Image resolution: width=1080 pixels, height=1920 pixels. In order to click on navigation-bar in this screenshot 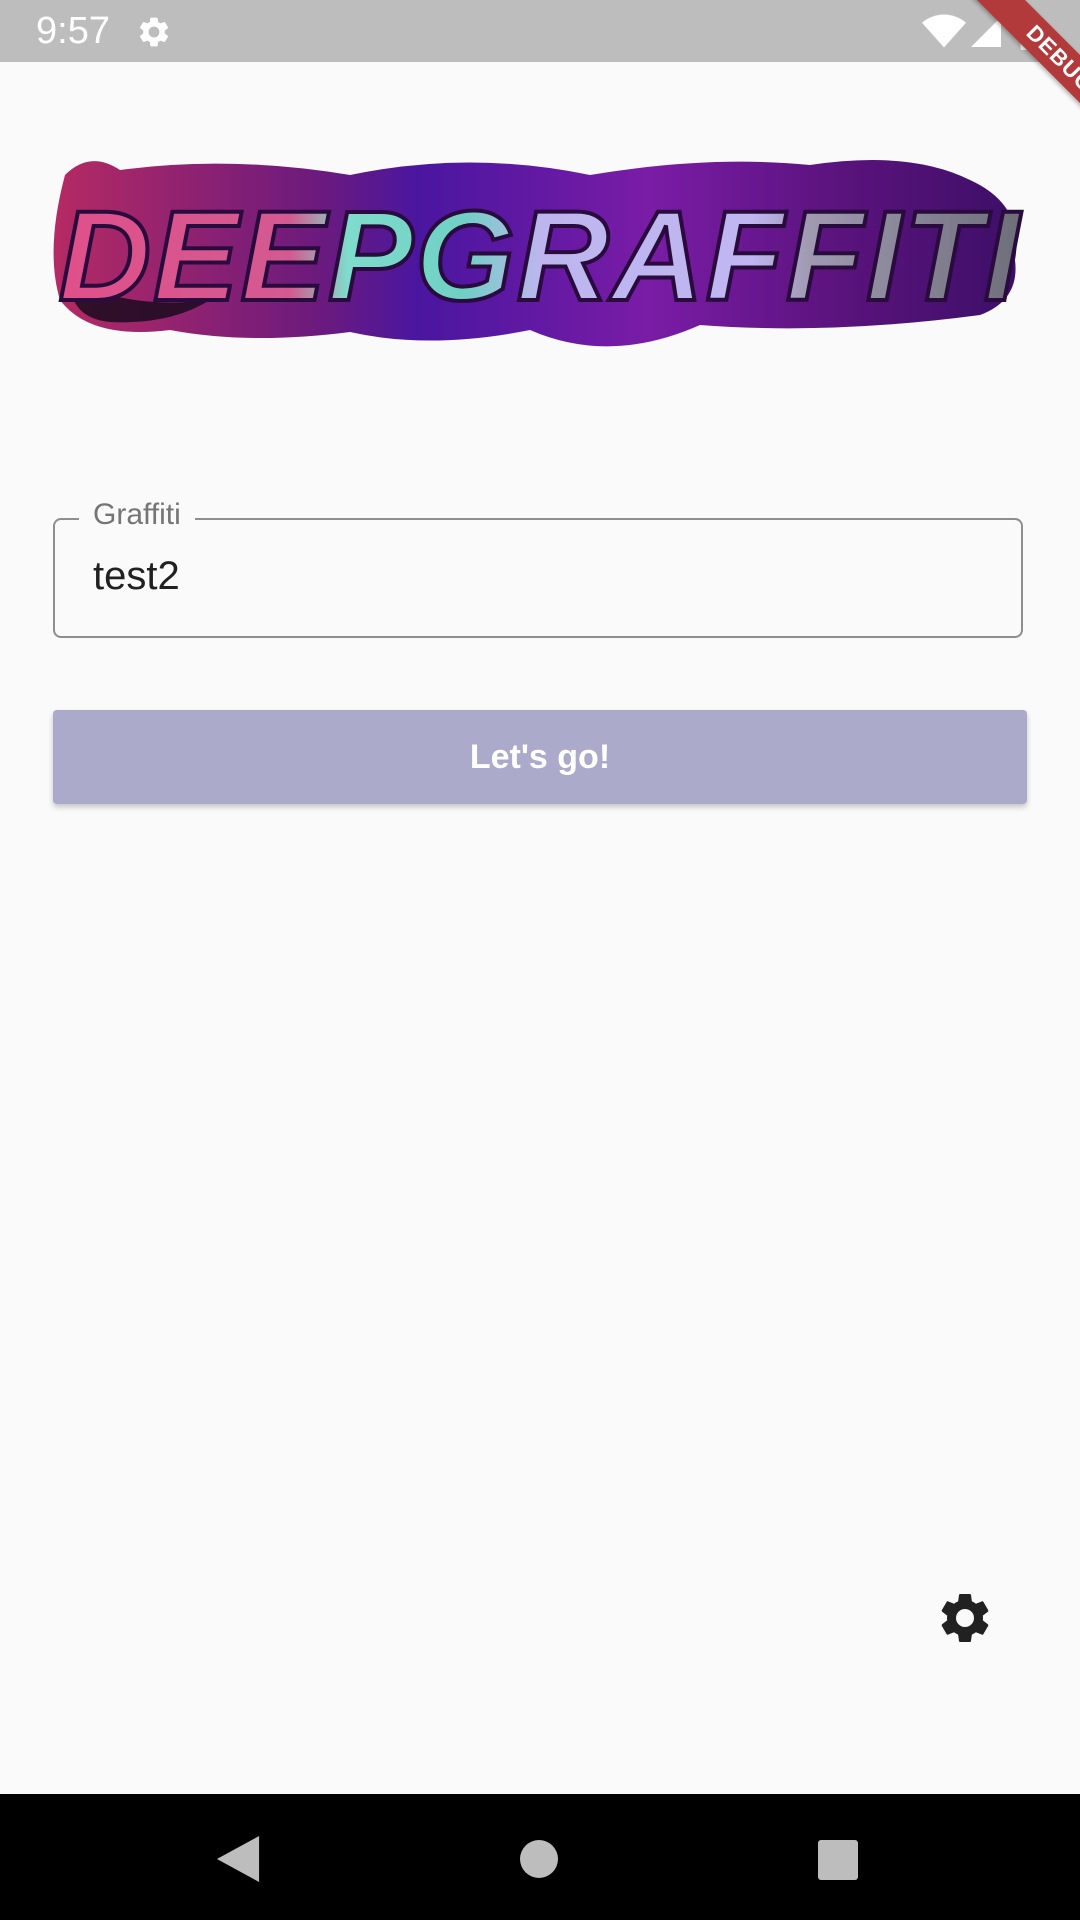, I will do `click(540, 1857)`.